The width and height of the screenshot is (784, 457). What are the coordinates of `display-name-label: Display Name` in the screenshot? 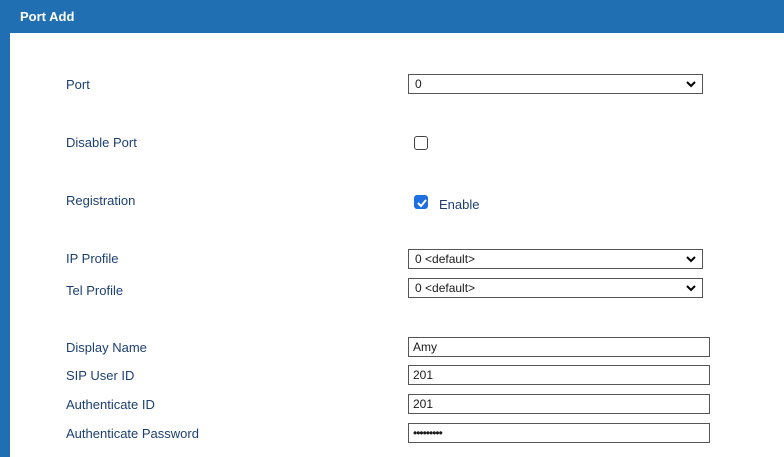 It's located at (106, 347).